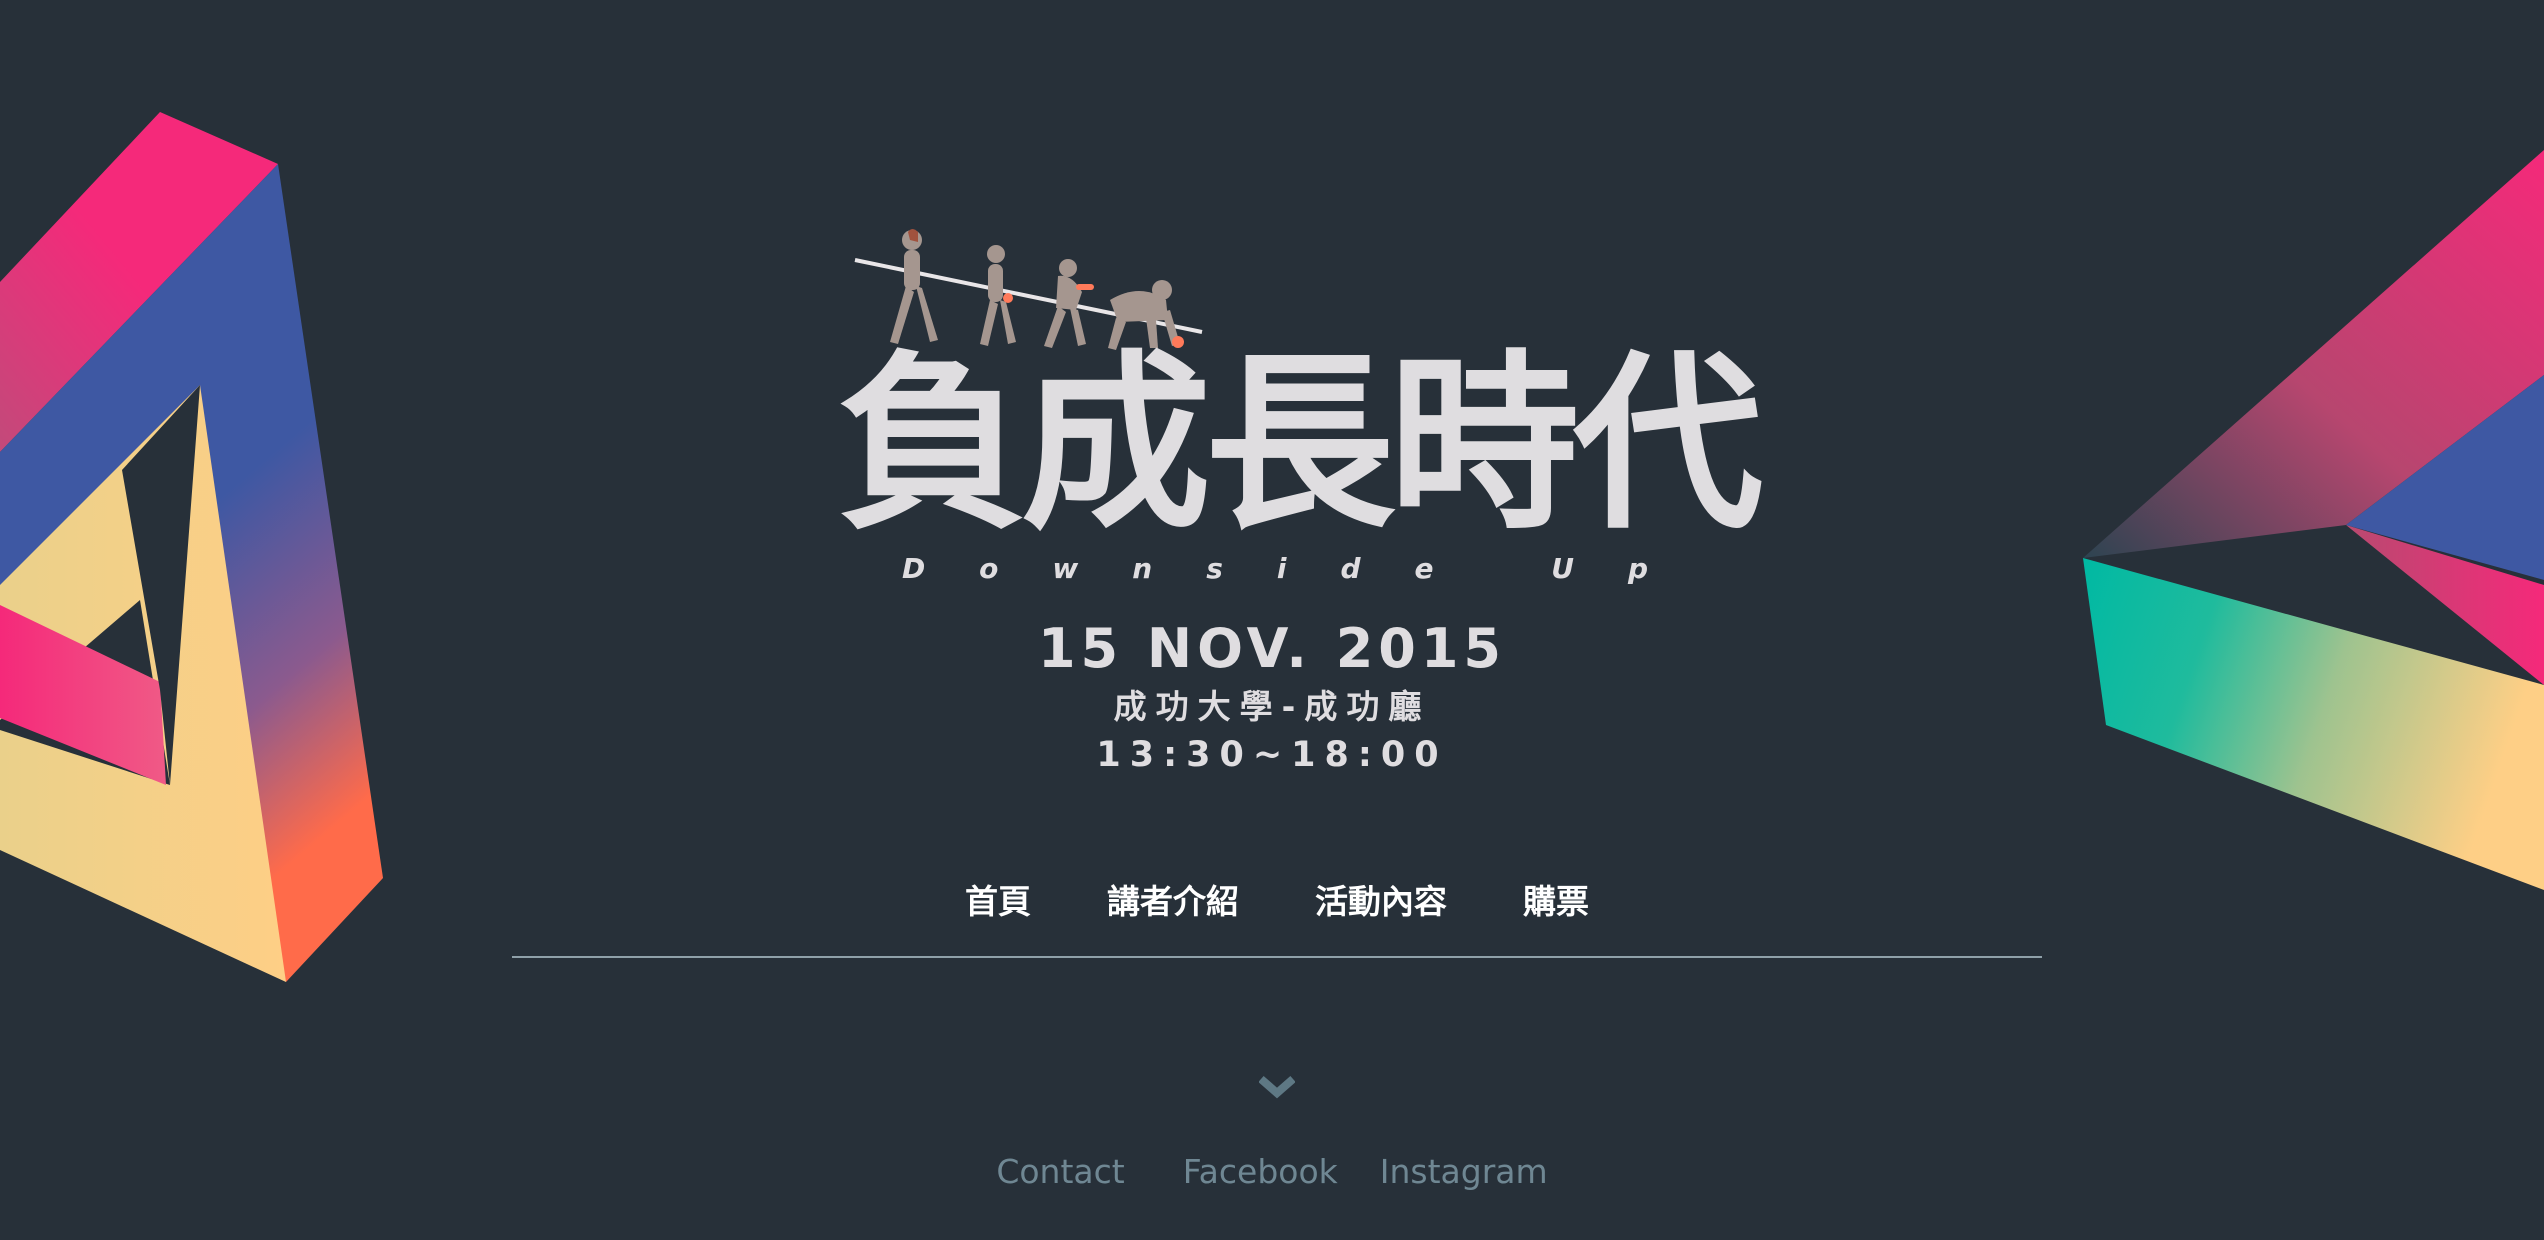 Image resolution: width=2544 pixels, height=1240 pixels. Describe the element at coordinates (1464, 1172) in the screenshot. I see `footer-link-instagram: Instagram` at that location.